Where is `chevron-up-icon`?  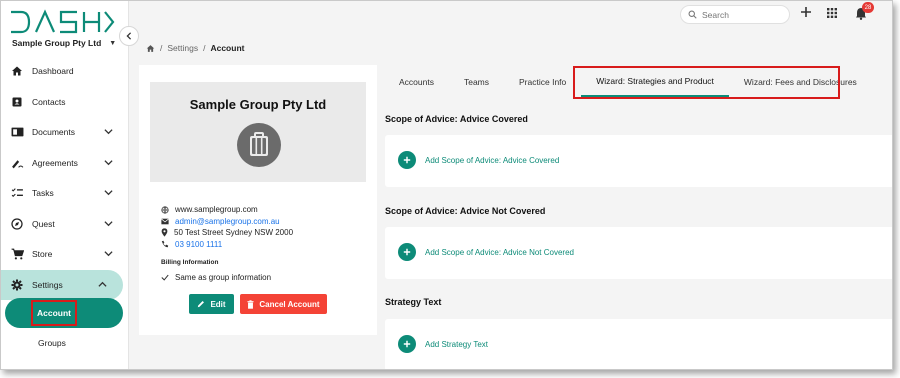 chevron-up-icon is located at coordinates (102, 284).